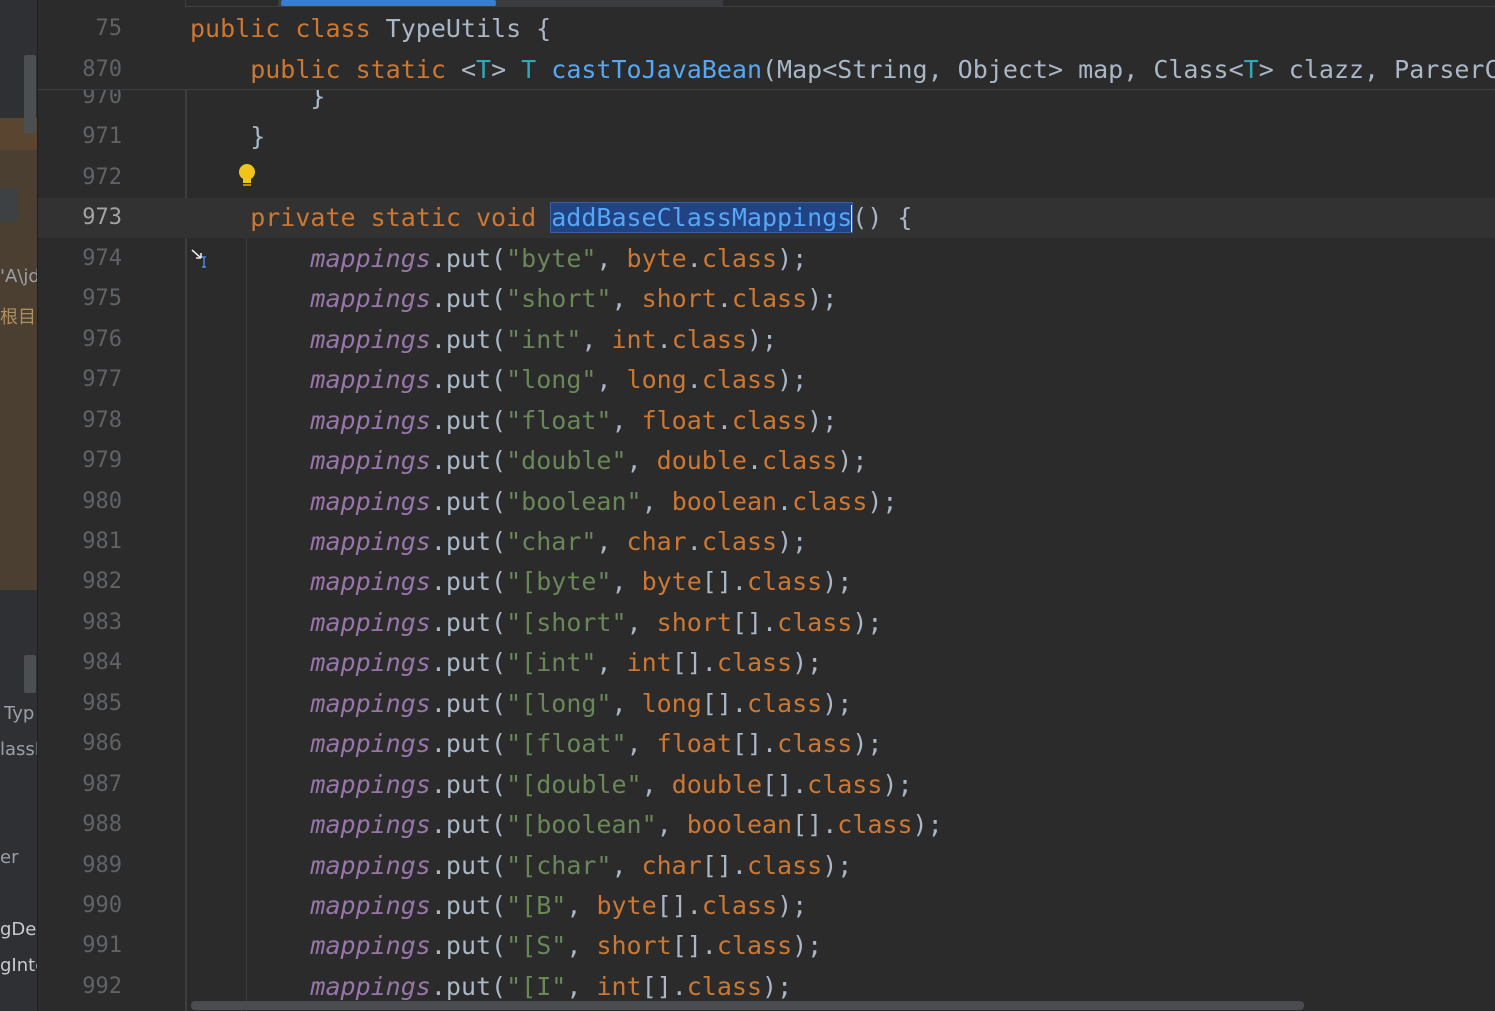 Image resolution: width=1495 pixels, height=1011 pixels. Describe the element at coordinates (80, 825) in the screenshot. I see `line-number: 988` at that location.